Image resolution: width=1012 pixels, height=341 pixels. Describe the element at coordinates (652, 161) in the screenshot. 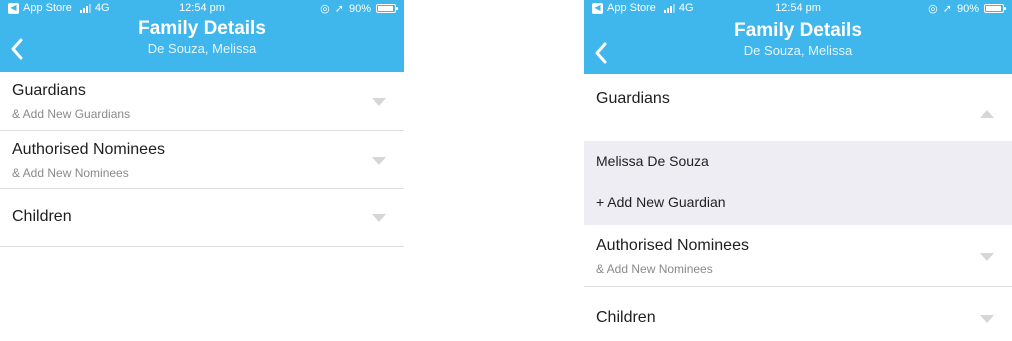

I see `guardian-name: Melissa De Souza` at that location.